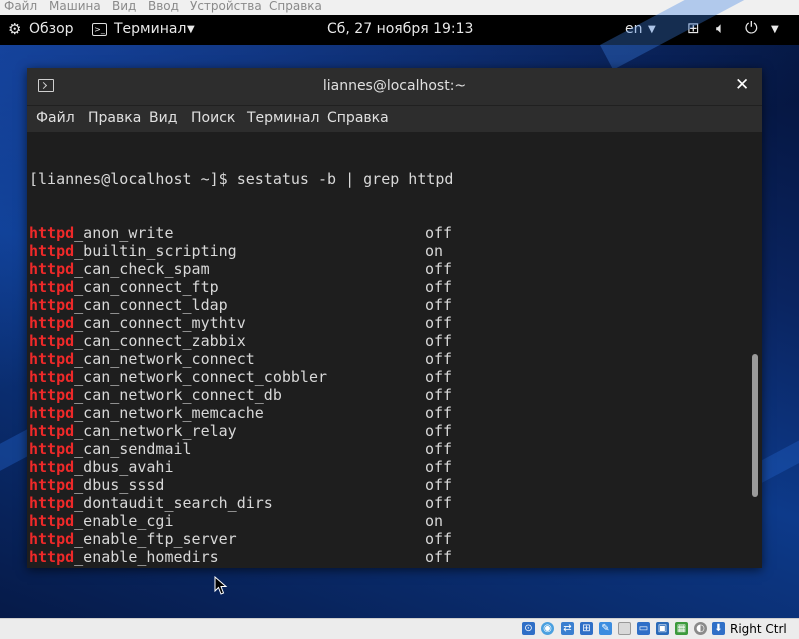 The height and width of the screenshot is (639, 799). Describe the element at coordinates (358, 118) in the screenshot. I see `menu-help: Справка` at that location.